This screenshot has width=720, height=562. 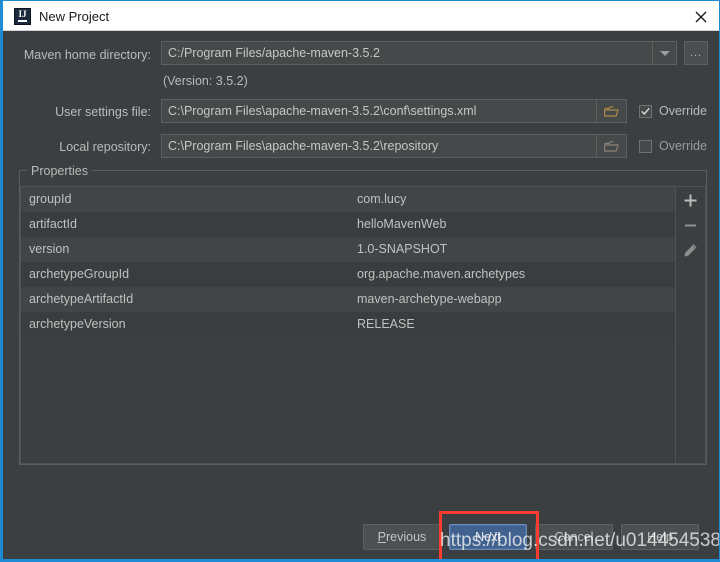 I want to click on pencil-icon-glyph, so click(x=690, y=250).